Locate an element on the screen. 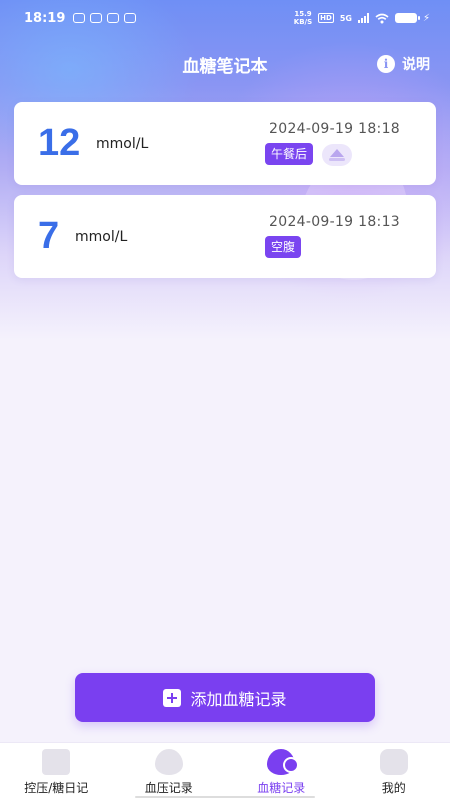 This screenshot has width=450, height=800. blood-pressure-icon is located at coordinates (168, 762).